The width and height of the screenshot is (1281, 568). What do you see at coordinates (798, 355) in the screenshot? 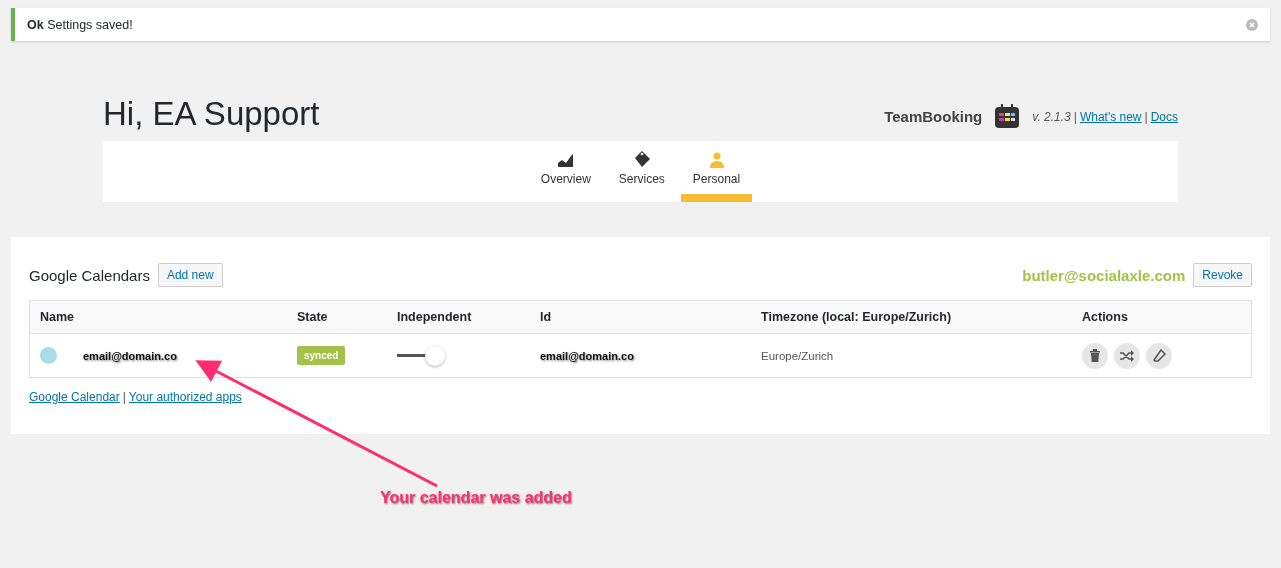
I see `timezone-text: Europe/Zurich` at bounding box center [798, 355].